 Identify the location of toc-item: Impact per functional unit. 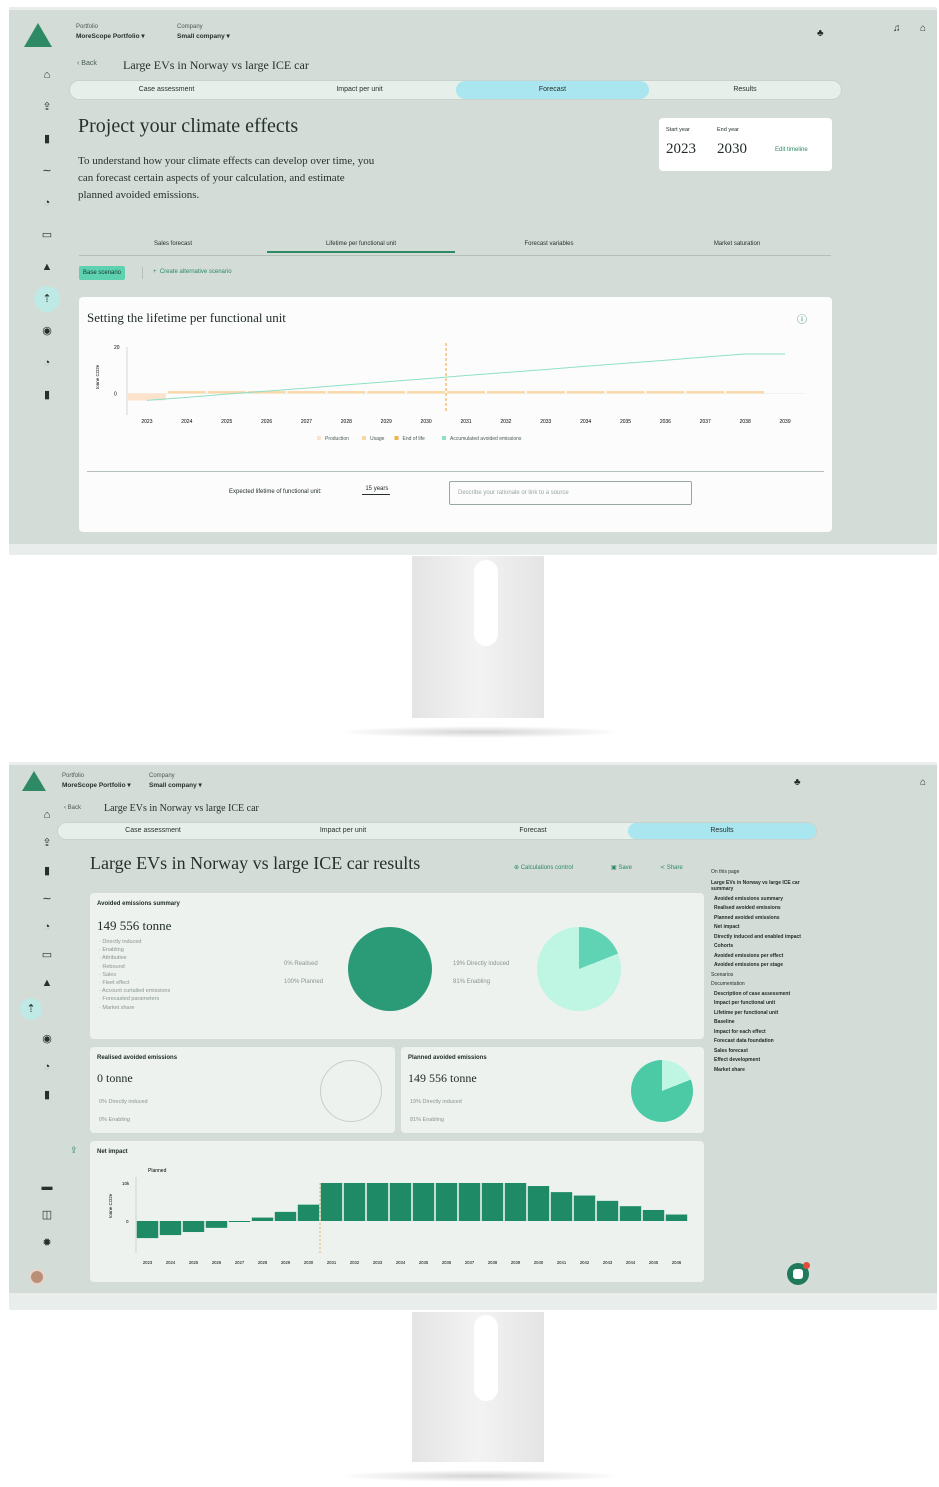
(761, 1003).